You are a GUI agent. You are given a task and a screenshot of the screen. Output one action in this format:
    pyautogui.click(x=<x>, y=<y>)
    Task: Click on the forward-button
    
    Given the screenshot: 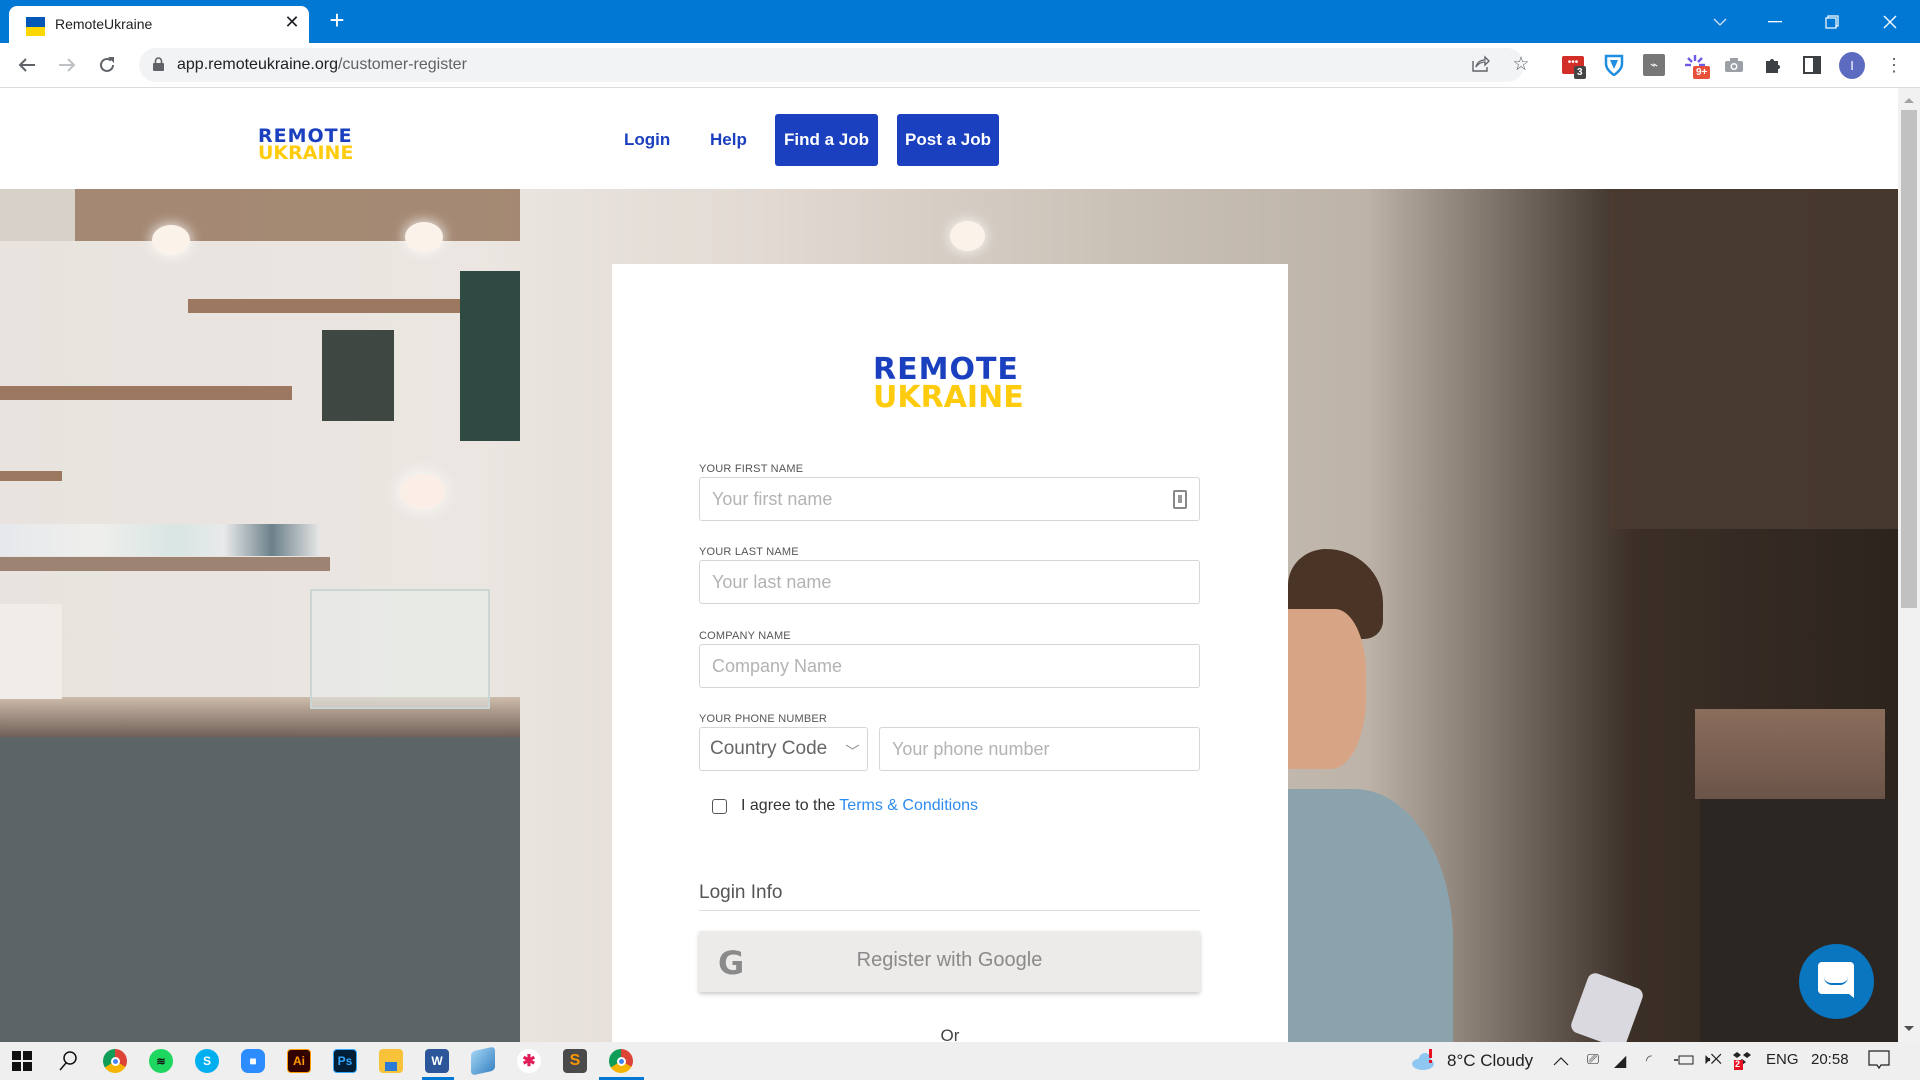 What is the action you would take?
    pyautogui.click(x=67, y=65)
    